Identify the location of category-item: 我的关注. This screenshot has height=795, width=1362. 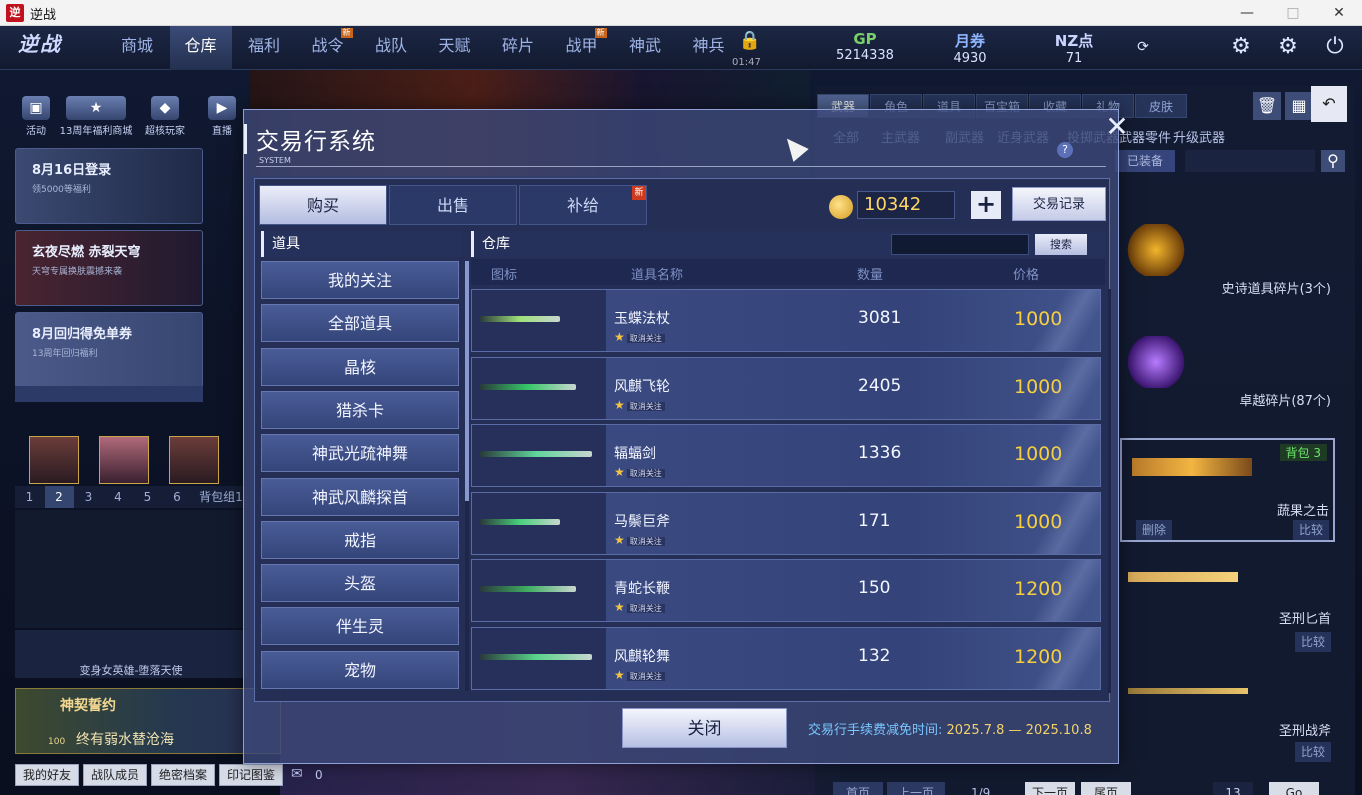
(360, 280).